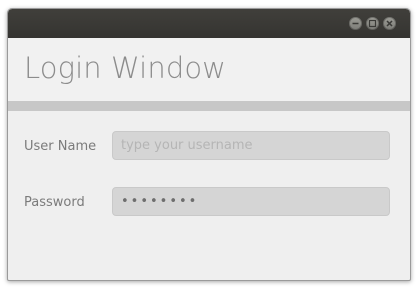  Describe the element at coordinates (209, 23) in the screenshot. I see `window-titlebar` at that location.